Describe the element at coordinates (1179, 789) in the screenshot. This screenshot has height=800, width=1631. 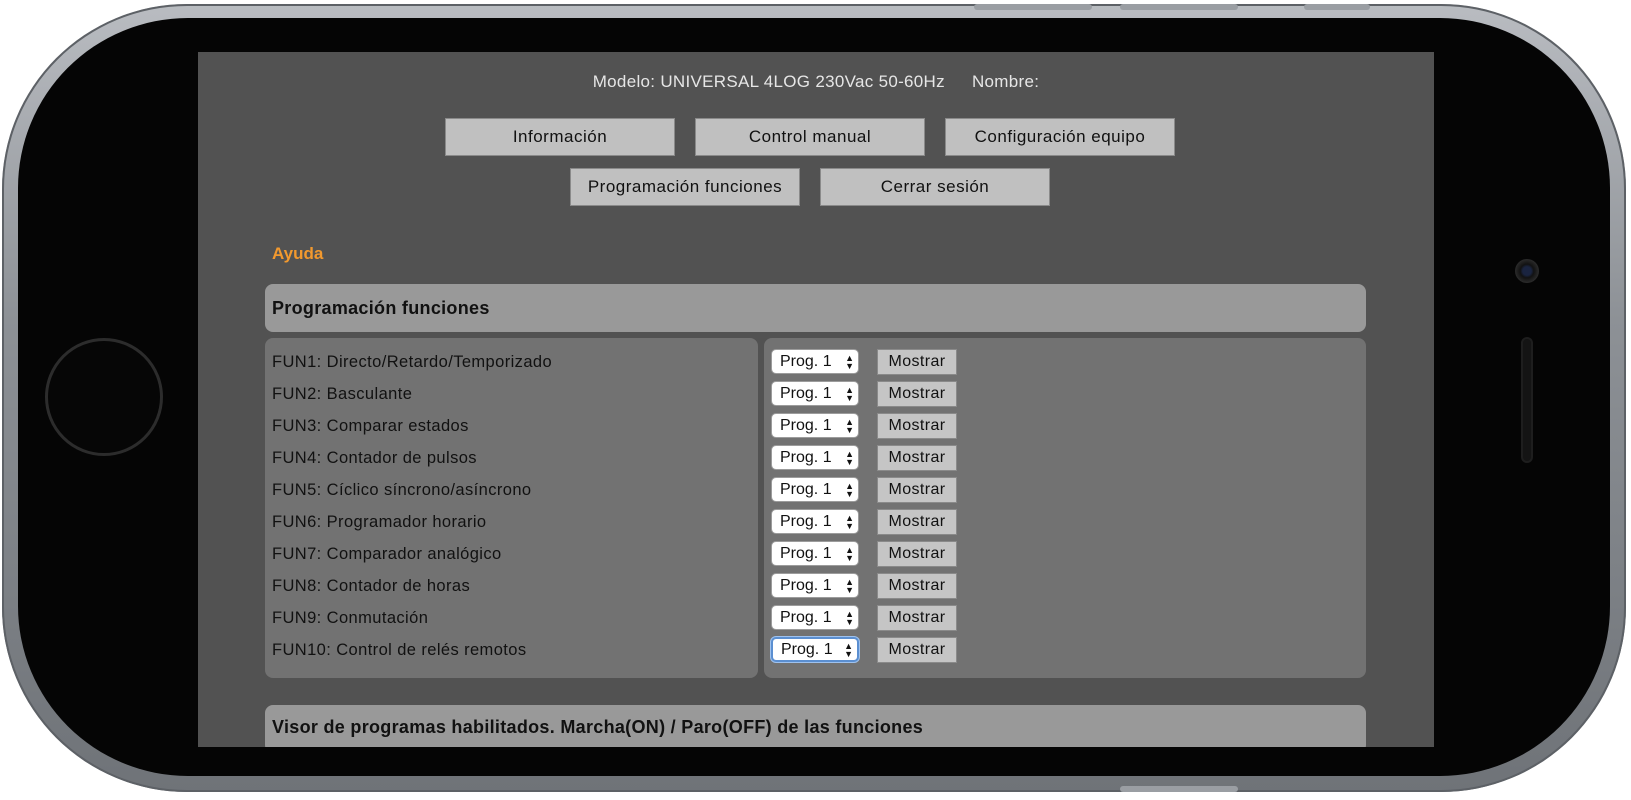
I see `power-button` at that location.